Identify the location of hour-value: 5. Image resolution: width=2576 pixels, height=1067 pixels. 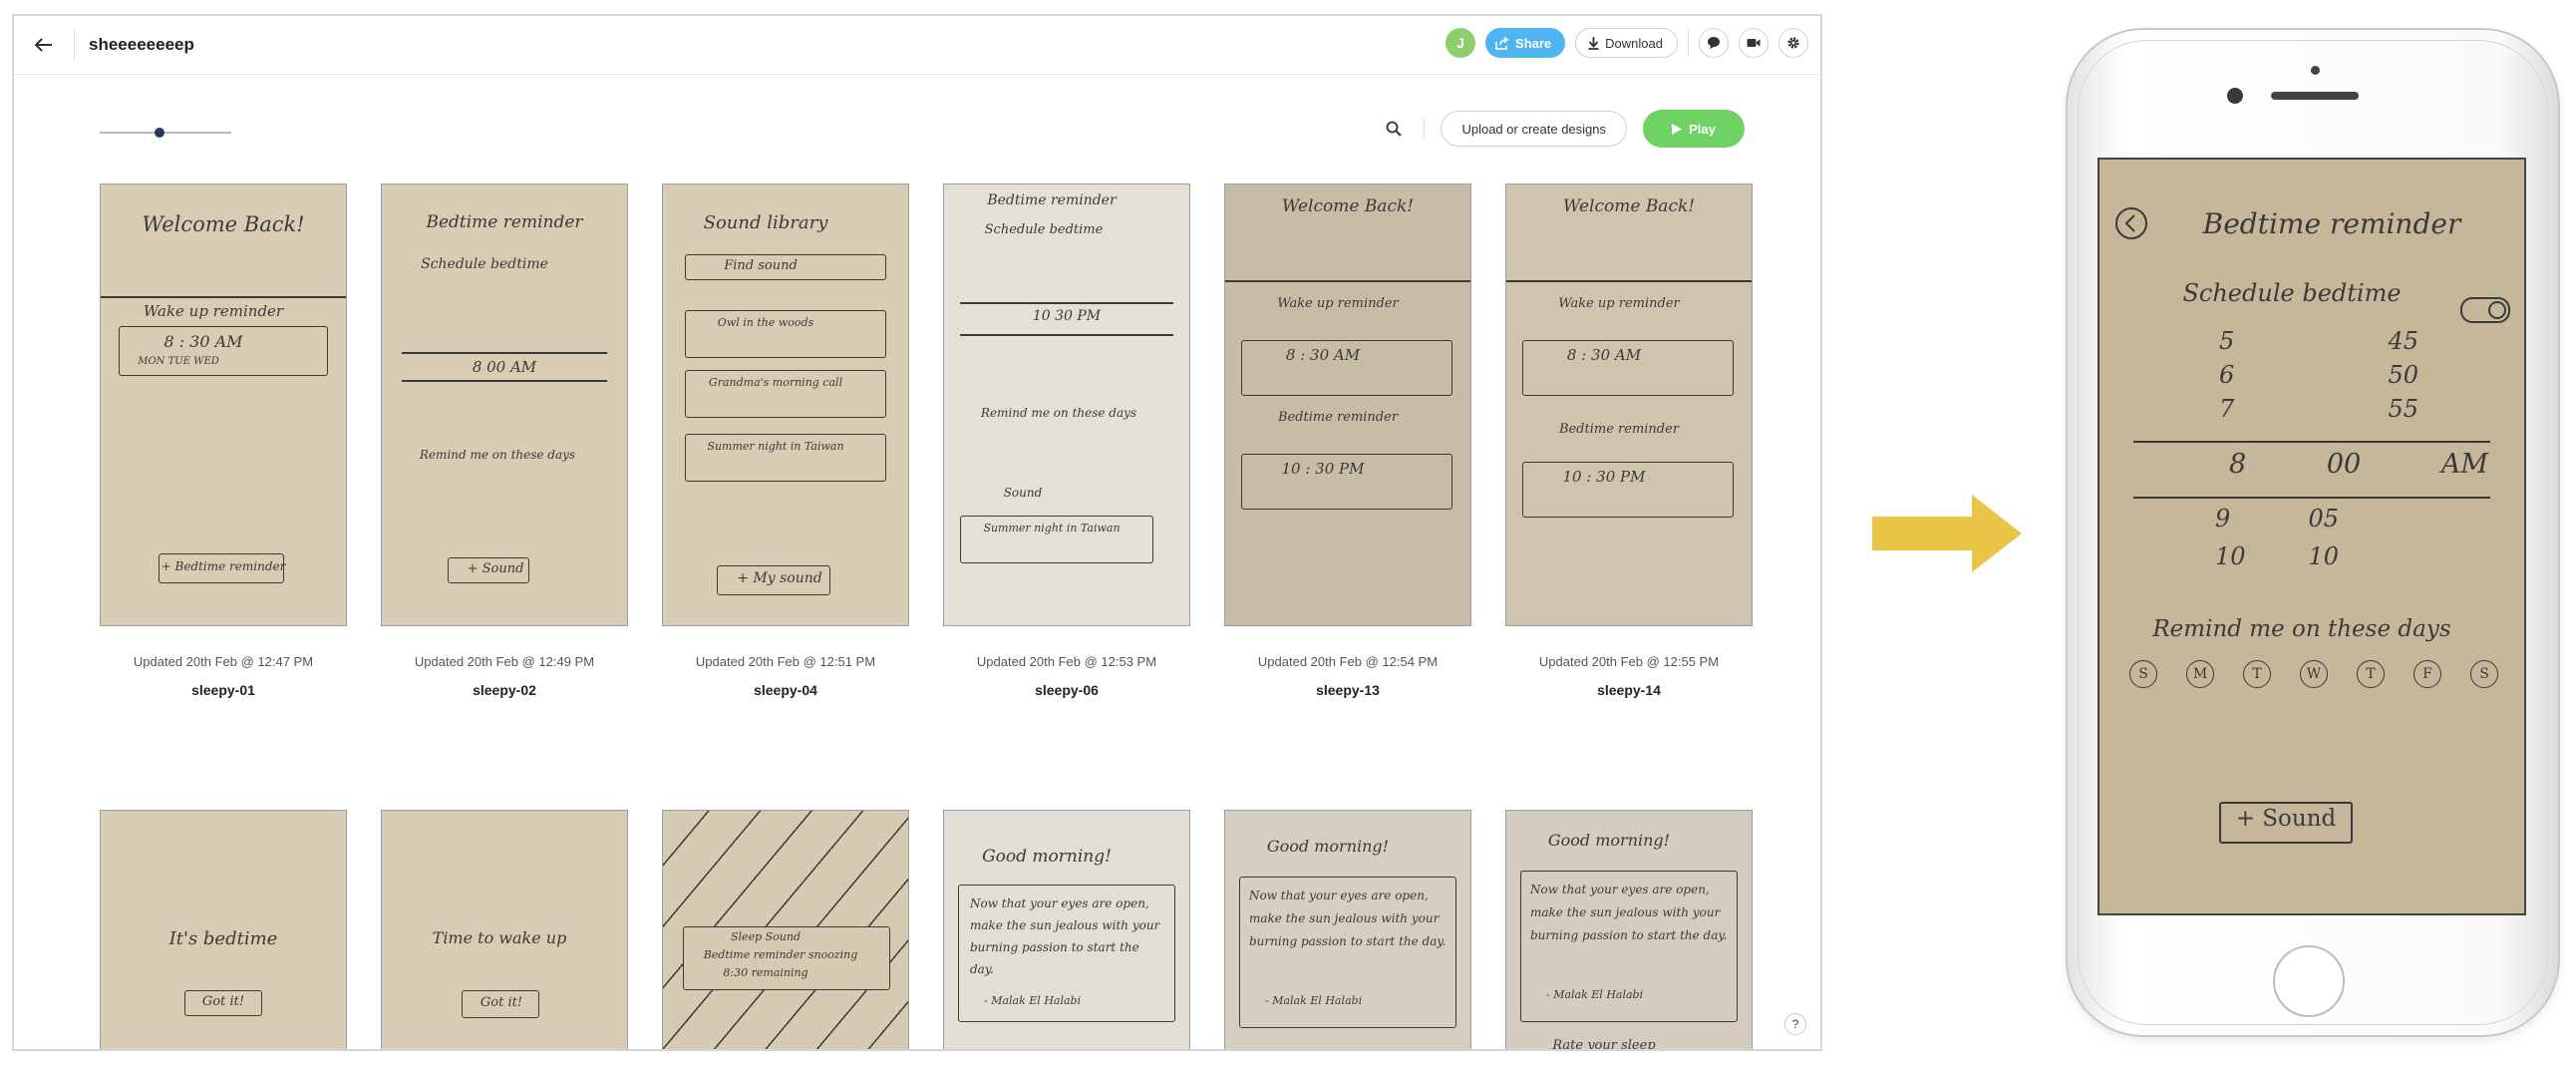
(2227, 341).